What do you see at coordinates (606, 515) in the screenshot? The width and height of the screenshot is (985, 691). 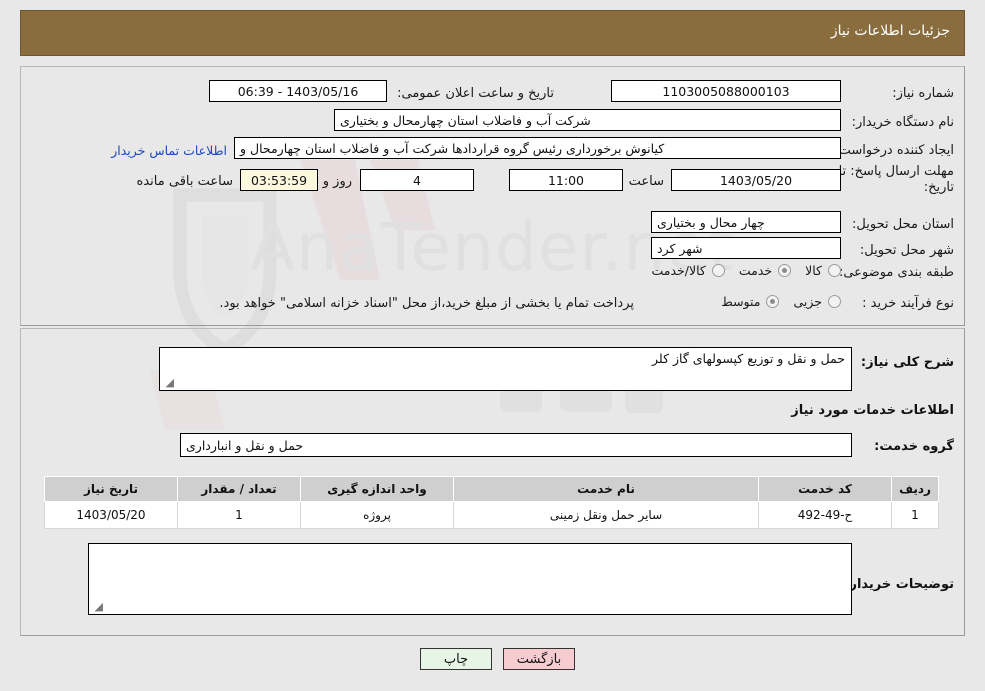 I see `table-cell-name: سایر حمل ونقل زمینی` at bounding box center [606, 515].